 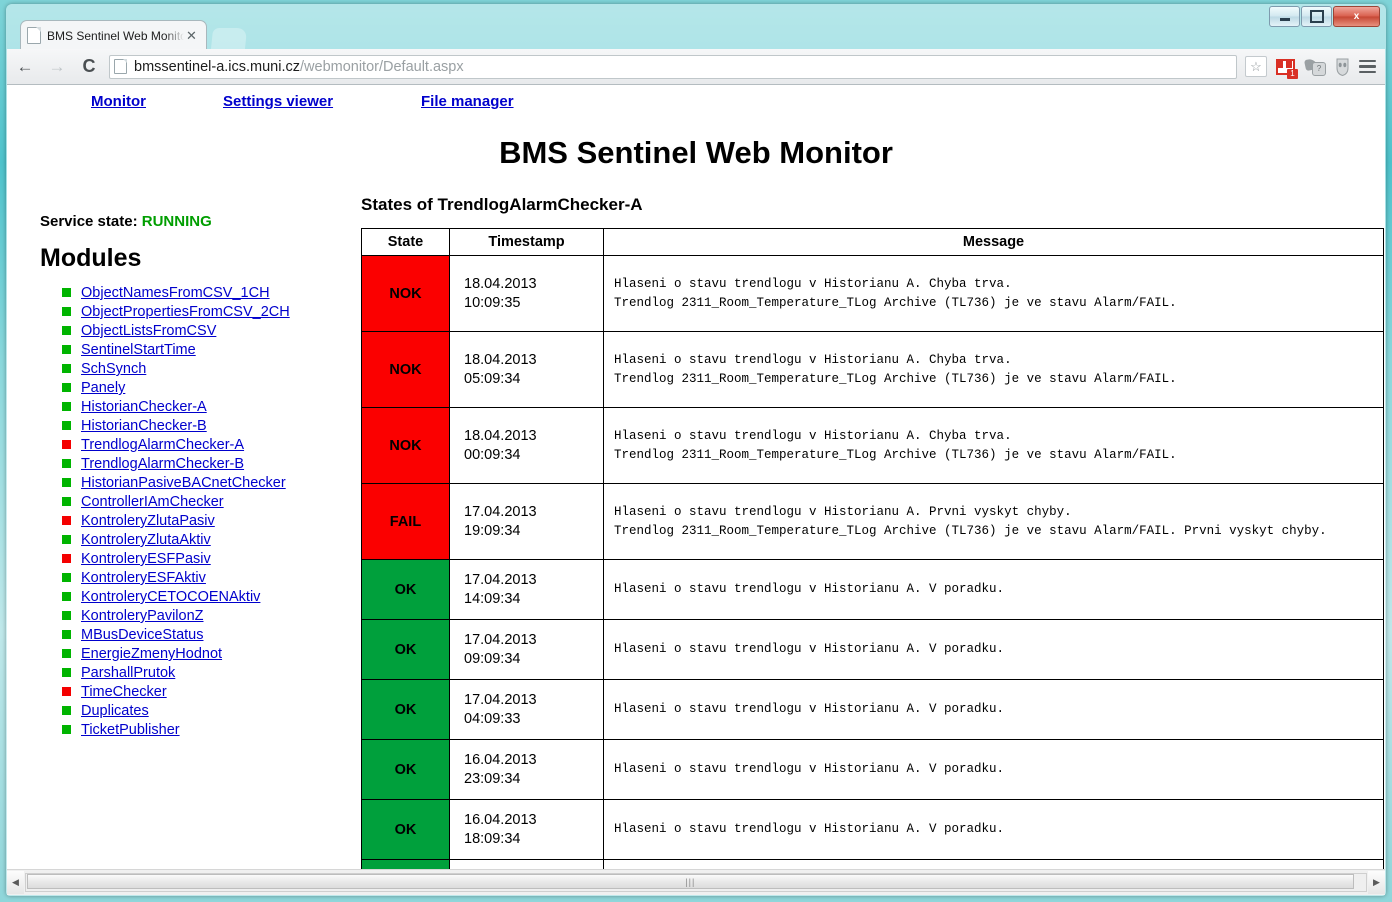 What do you see at coordinates (151, 654) in the screenshot?
I see `module-link: EnergieZmenyHodnot` at bounding box center [151, 654].